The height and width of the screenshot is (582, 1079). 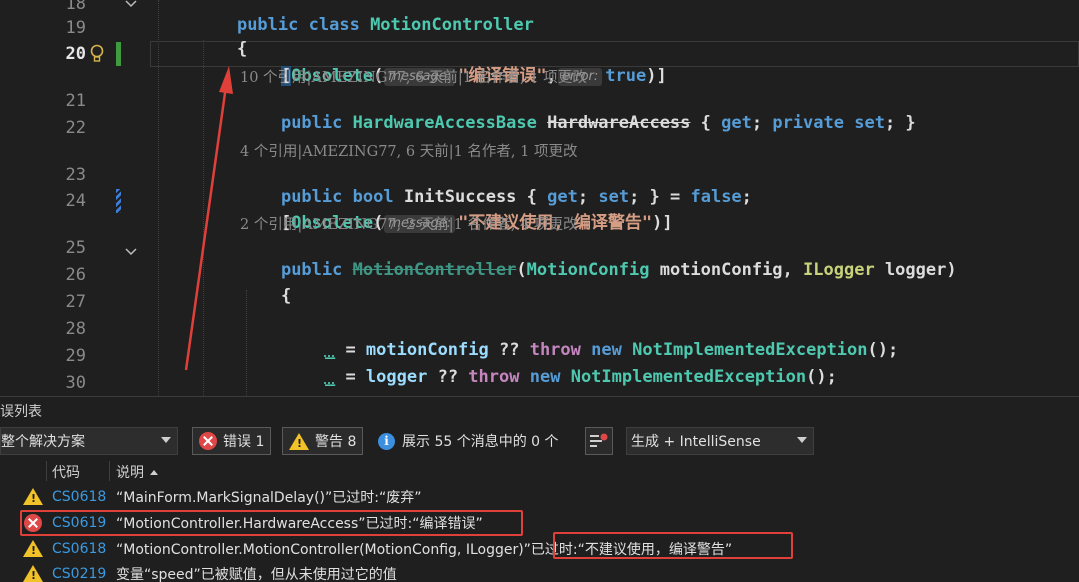 I want to click on diagnostic-description: “MainForm.MarkSignalDelay()”已过时:“废弃”, so click(x=269, y=498).